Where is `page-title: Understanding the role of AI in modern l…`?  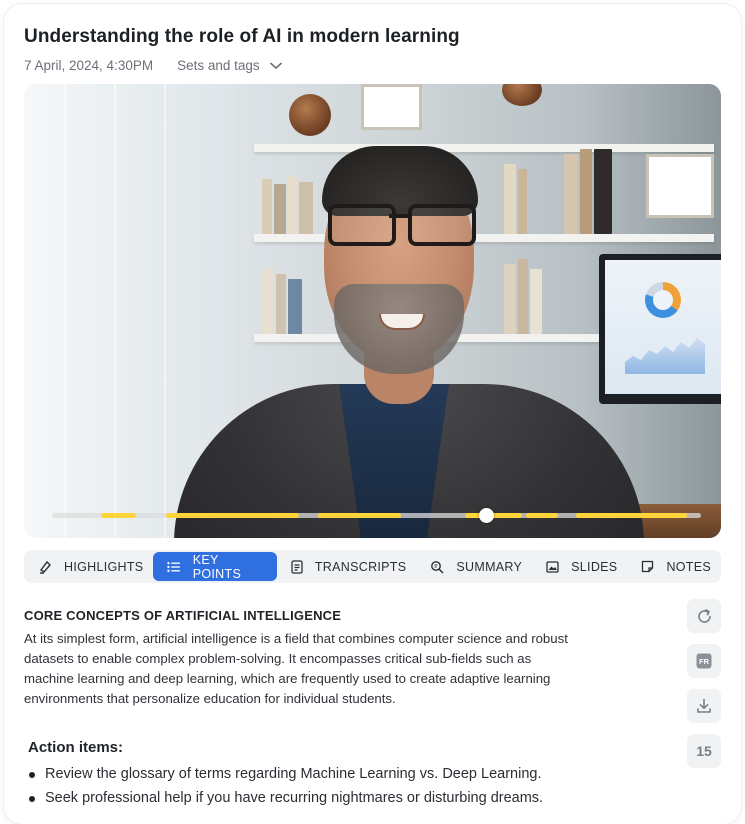
page-title: Understanding the role of AI in modern l… is located at coordinates (242, 36).